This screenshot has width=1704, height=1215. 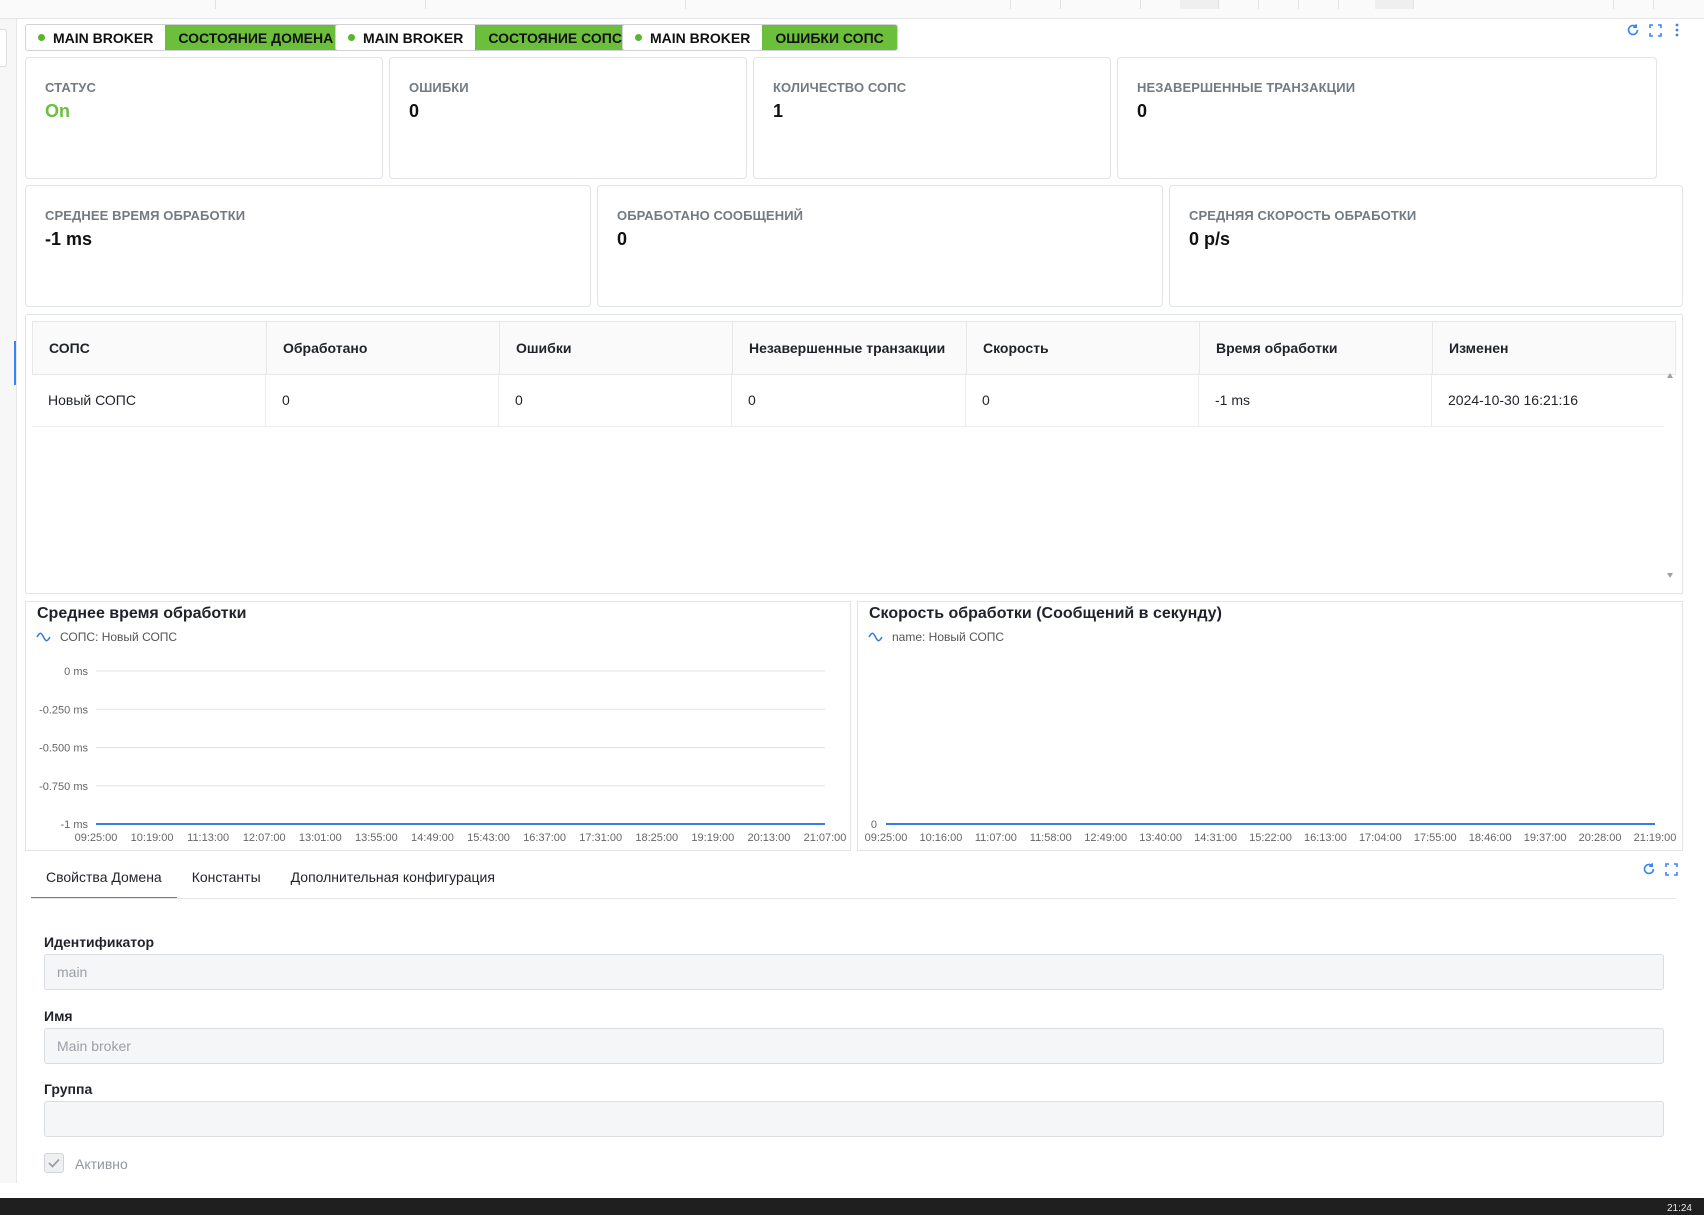 I want to click on table-cell: 2024-10-30 16:21:16, so click(x=1513, y=399).